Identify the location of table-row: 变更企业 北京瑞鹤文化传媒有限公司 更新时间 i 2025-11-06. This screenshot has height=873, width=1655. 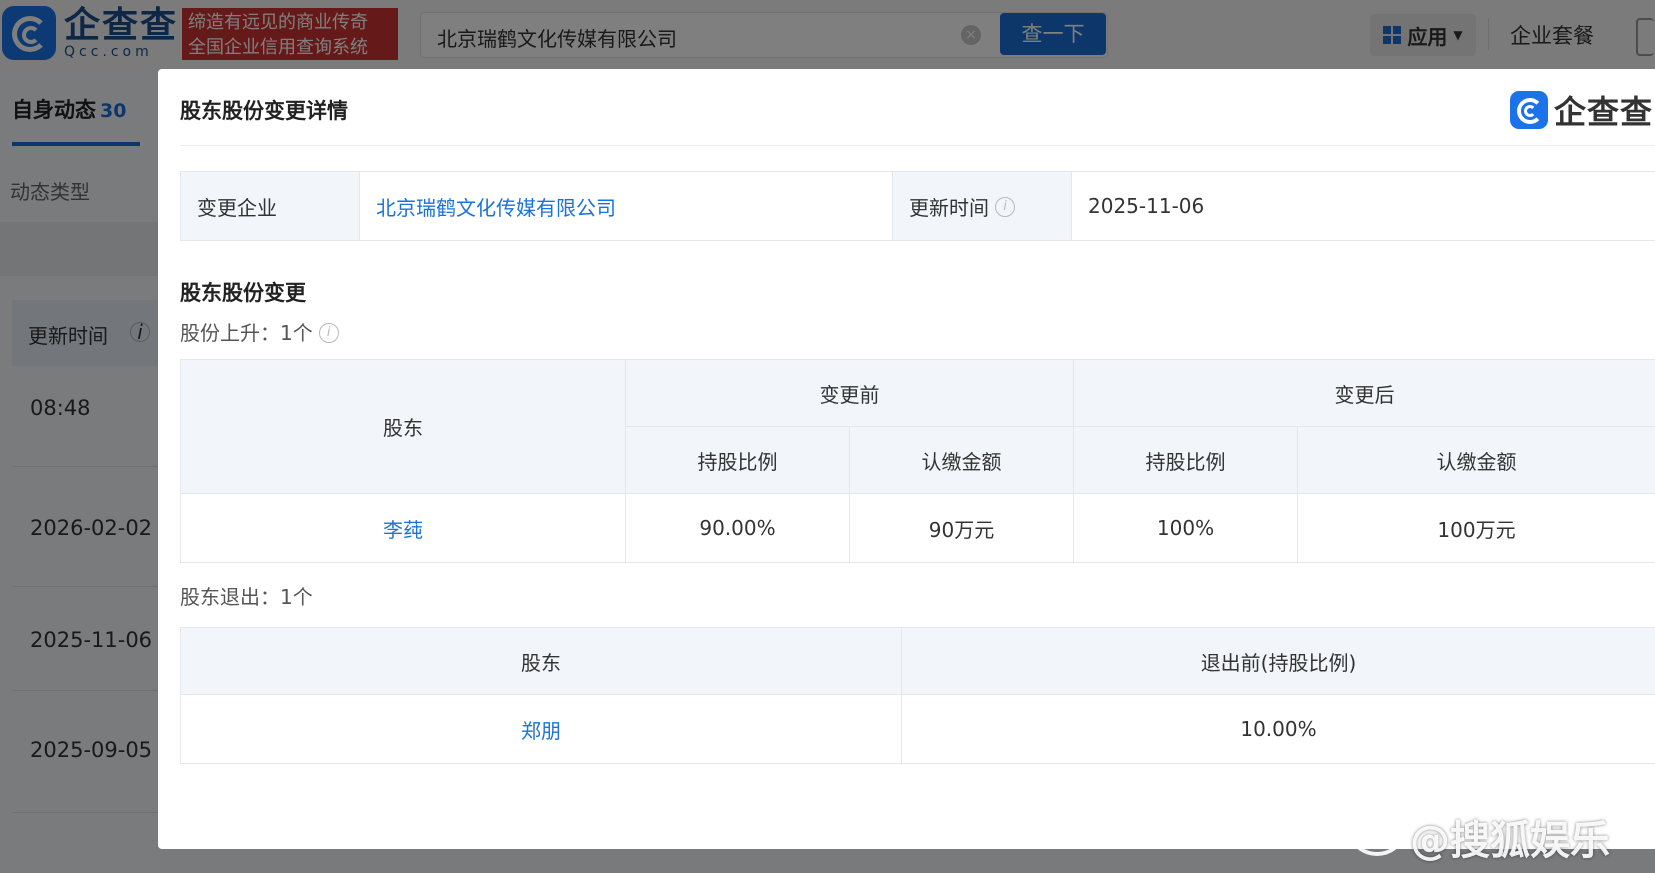
(917, 206).